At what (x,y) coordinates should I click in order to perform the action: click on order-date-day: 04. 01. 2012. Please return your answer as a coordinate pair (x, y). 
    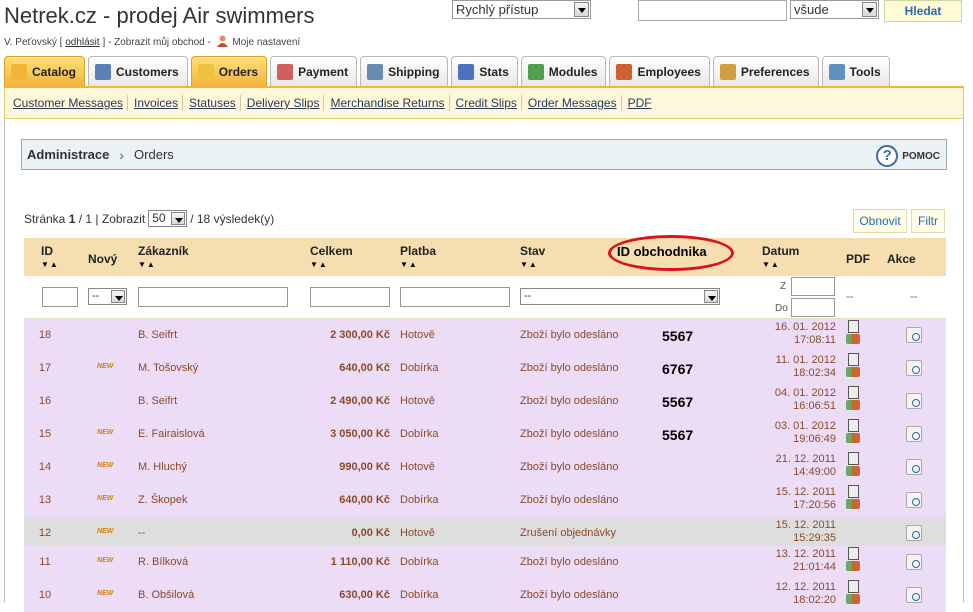
    Looking at the image, I should click on (805, 393).